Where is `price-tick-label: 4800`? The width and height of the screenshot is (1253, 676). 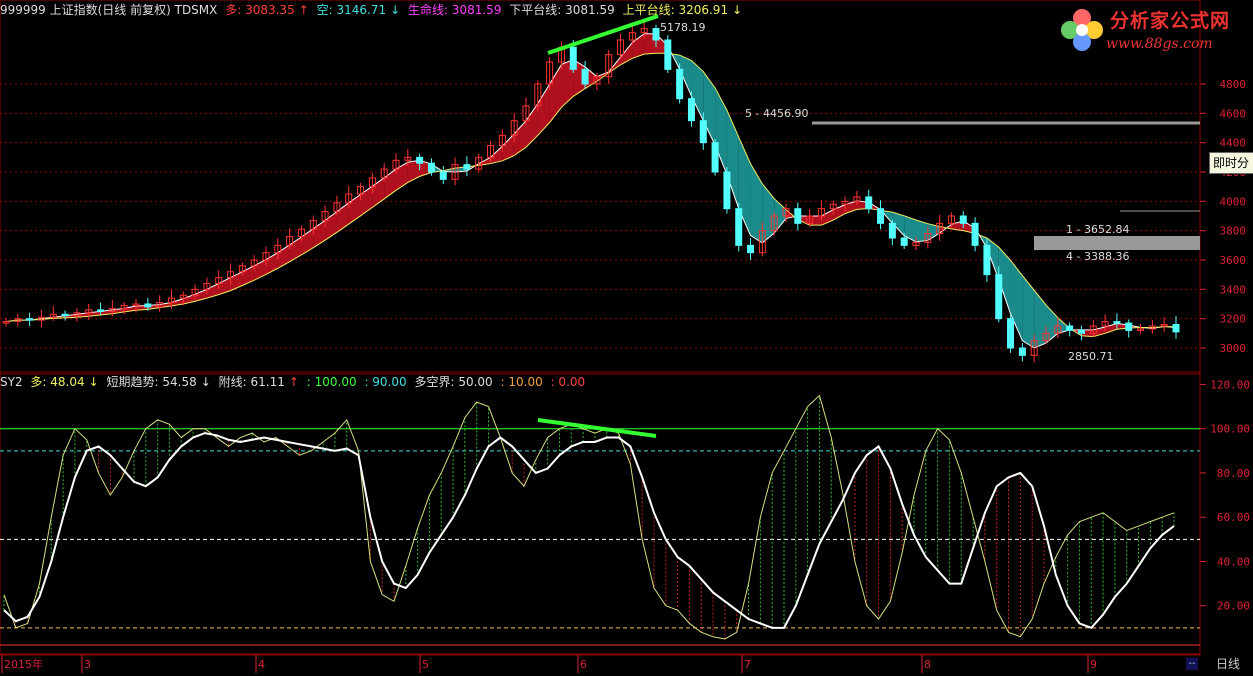
price-tick-label: 4800 is located at coordinates (1233, 84).